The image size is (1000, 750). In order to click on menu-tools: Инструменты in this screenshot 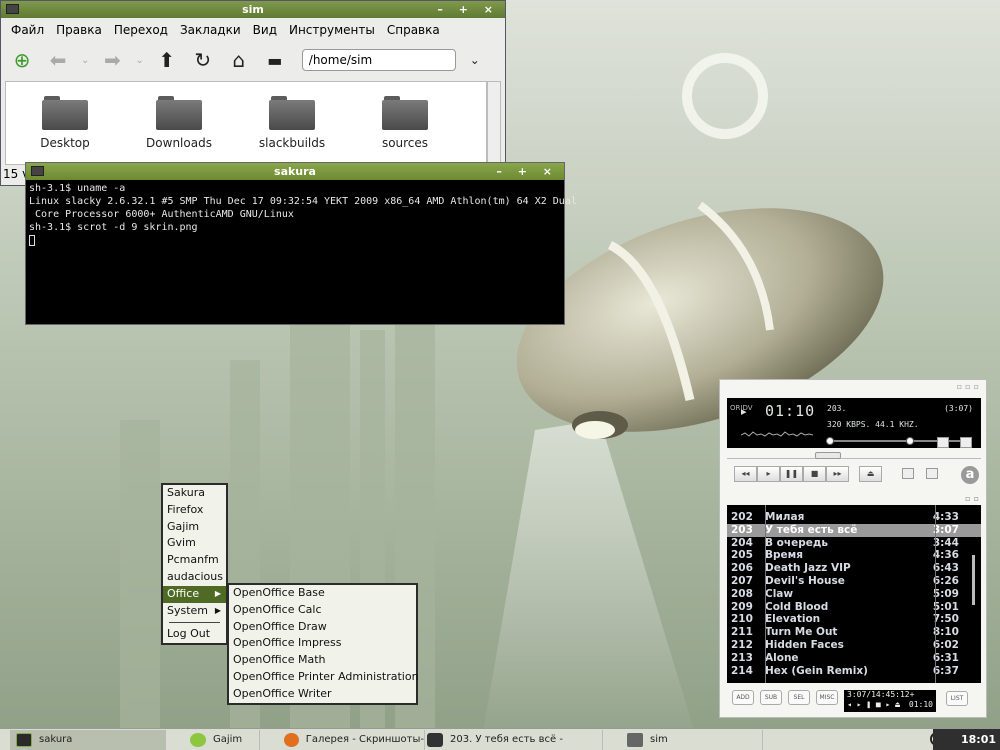, I will do `click(332, 30)`.